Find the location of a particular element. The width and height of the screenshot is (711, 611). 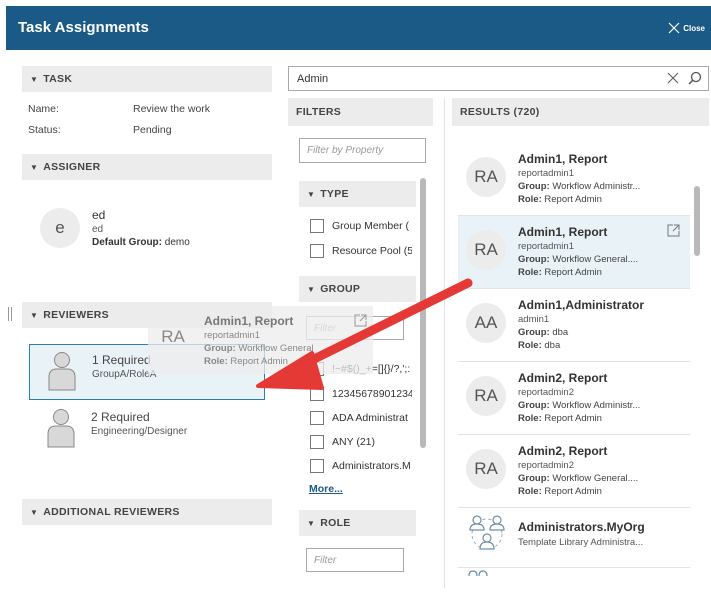

additional-reviewers-section-header: ▼ ADDITIONAL REVIEWERS is located at coordinates (147, 512).